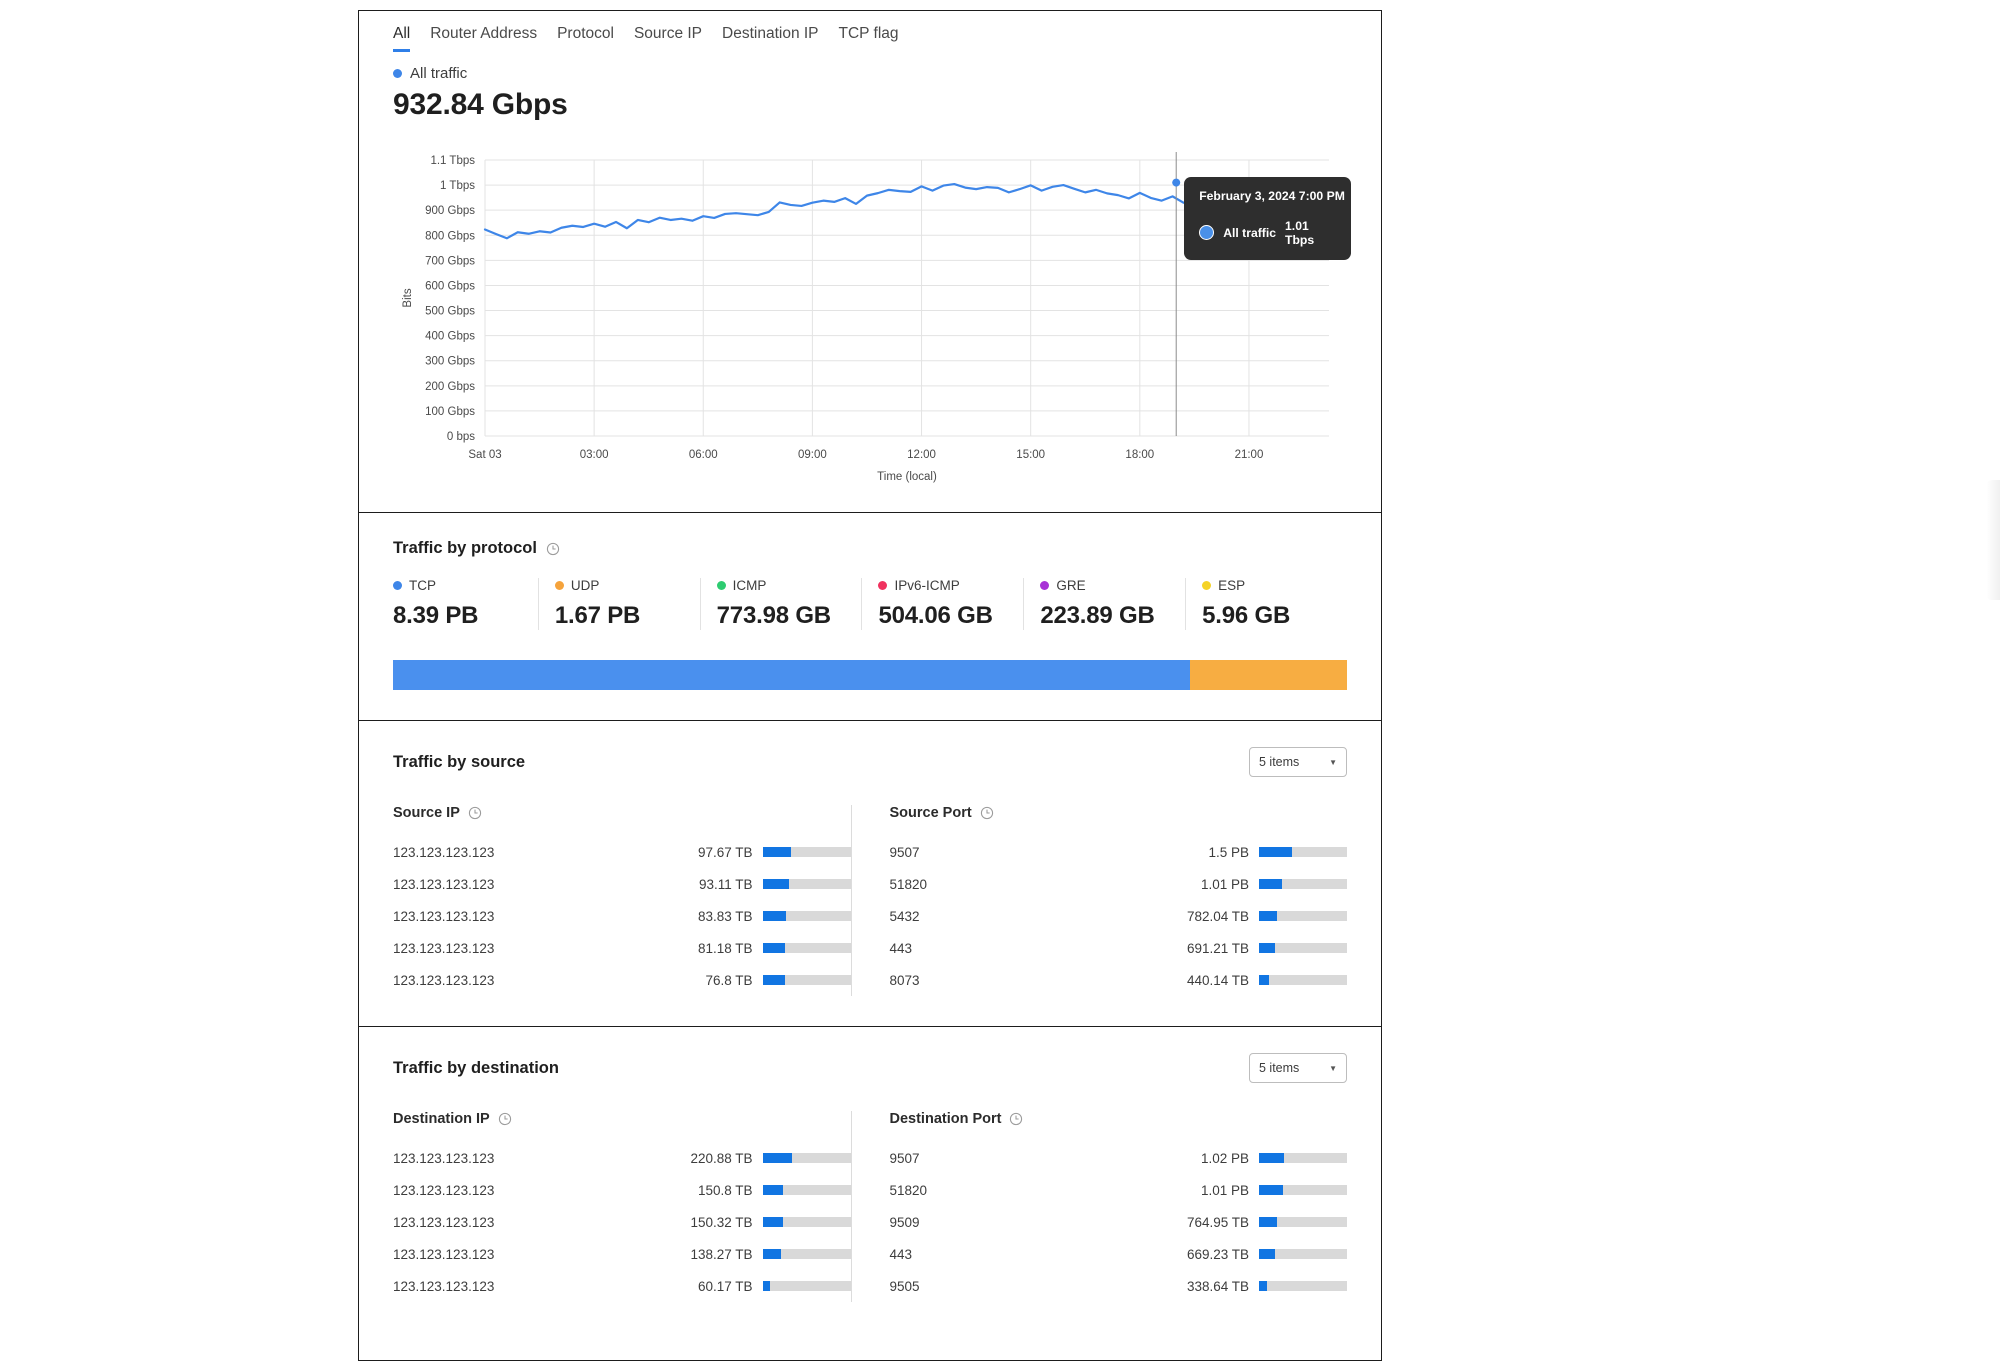 The width and height of the screenshot is (2000, 1361). What do you see at coordinates (1118, 948) in the screenshot?
I see `table-row: 443 691.21 TB` at bounding box center [1118, 948].